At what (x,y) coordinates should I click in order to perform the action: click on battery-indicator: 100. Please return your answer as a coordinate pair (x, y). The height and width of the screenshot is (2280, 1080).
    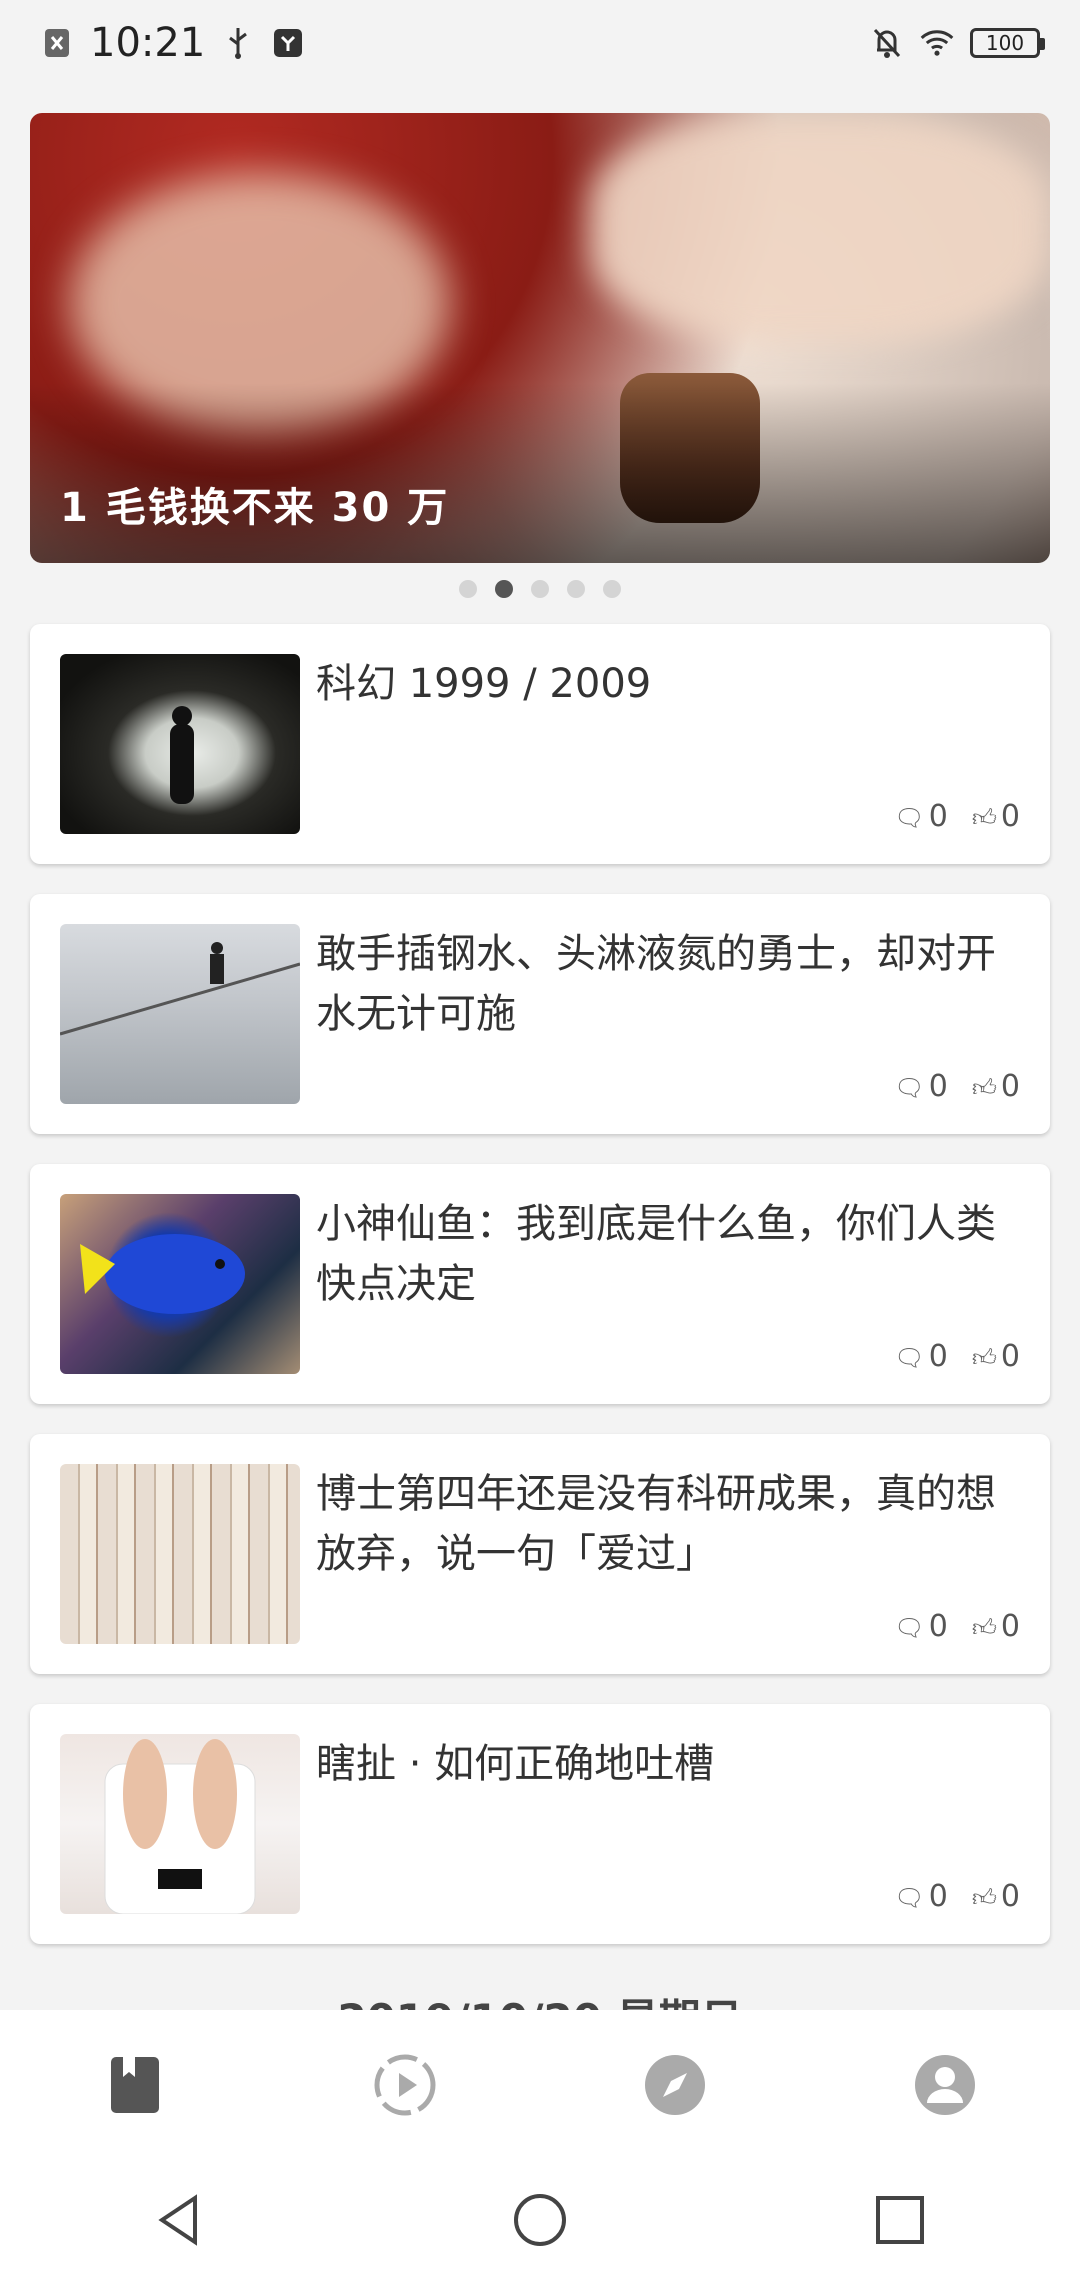
    Looking at the image, I should click on (1007, 43).